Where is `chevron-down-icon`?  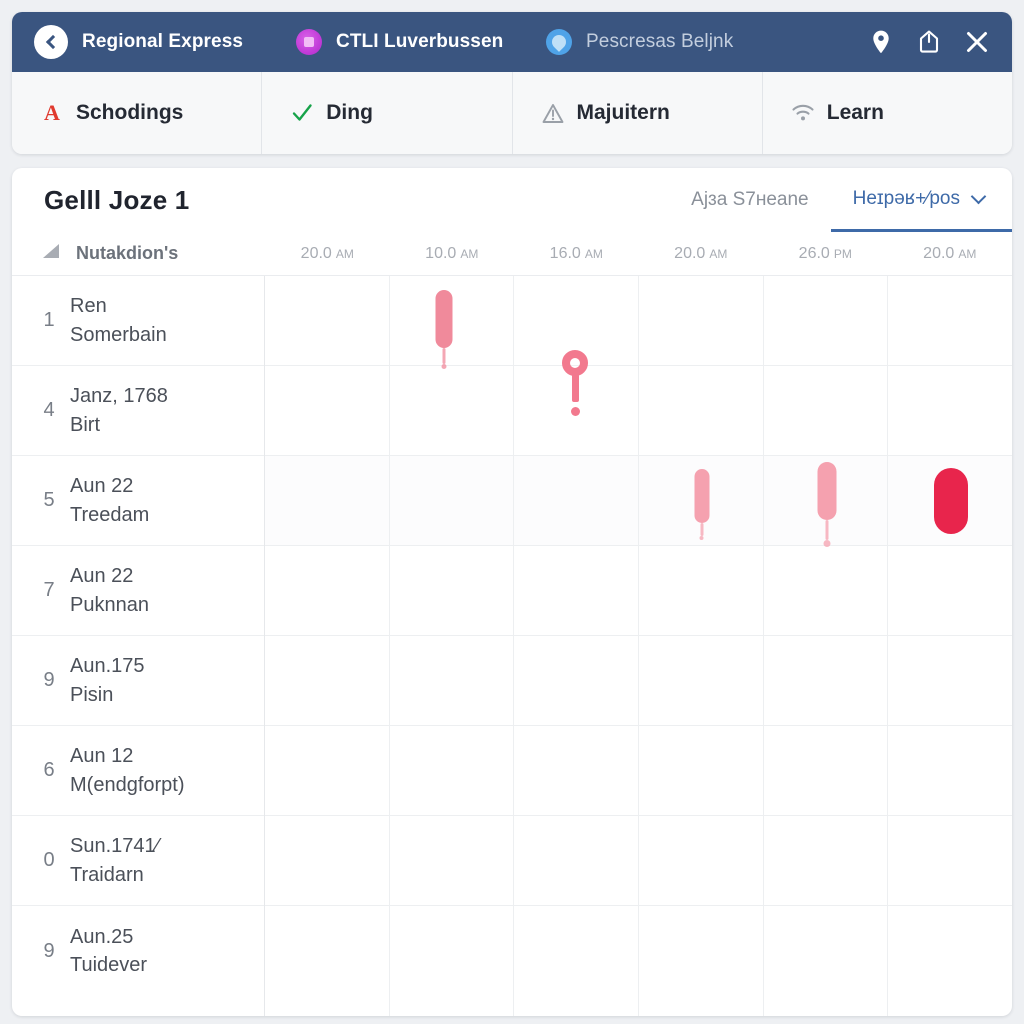 chevron-down-icon is located at coordinates (978, 196).